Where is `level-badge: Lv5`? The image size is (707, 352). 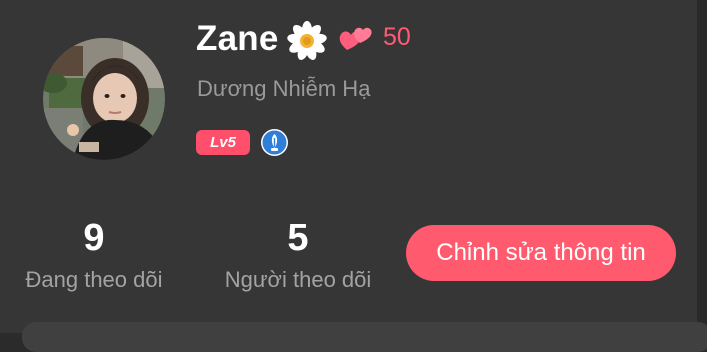
level-badge: Lv5 is located at coordinates (223, 142).